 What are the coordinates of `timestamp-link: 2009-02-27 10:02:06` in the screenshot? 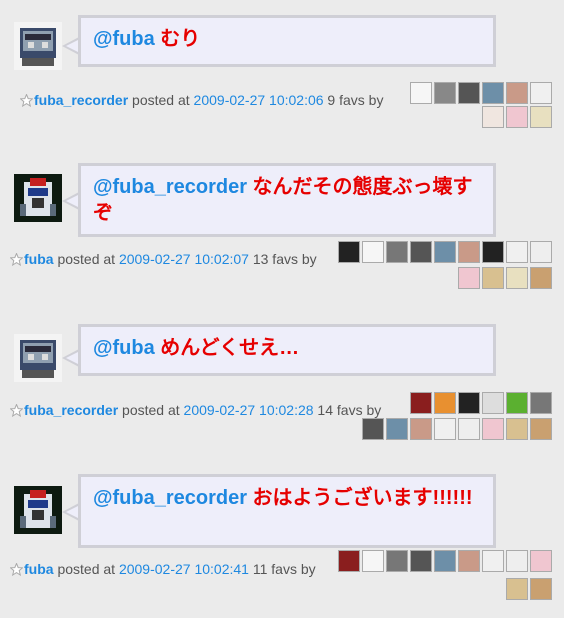 It's located at (259, 100).